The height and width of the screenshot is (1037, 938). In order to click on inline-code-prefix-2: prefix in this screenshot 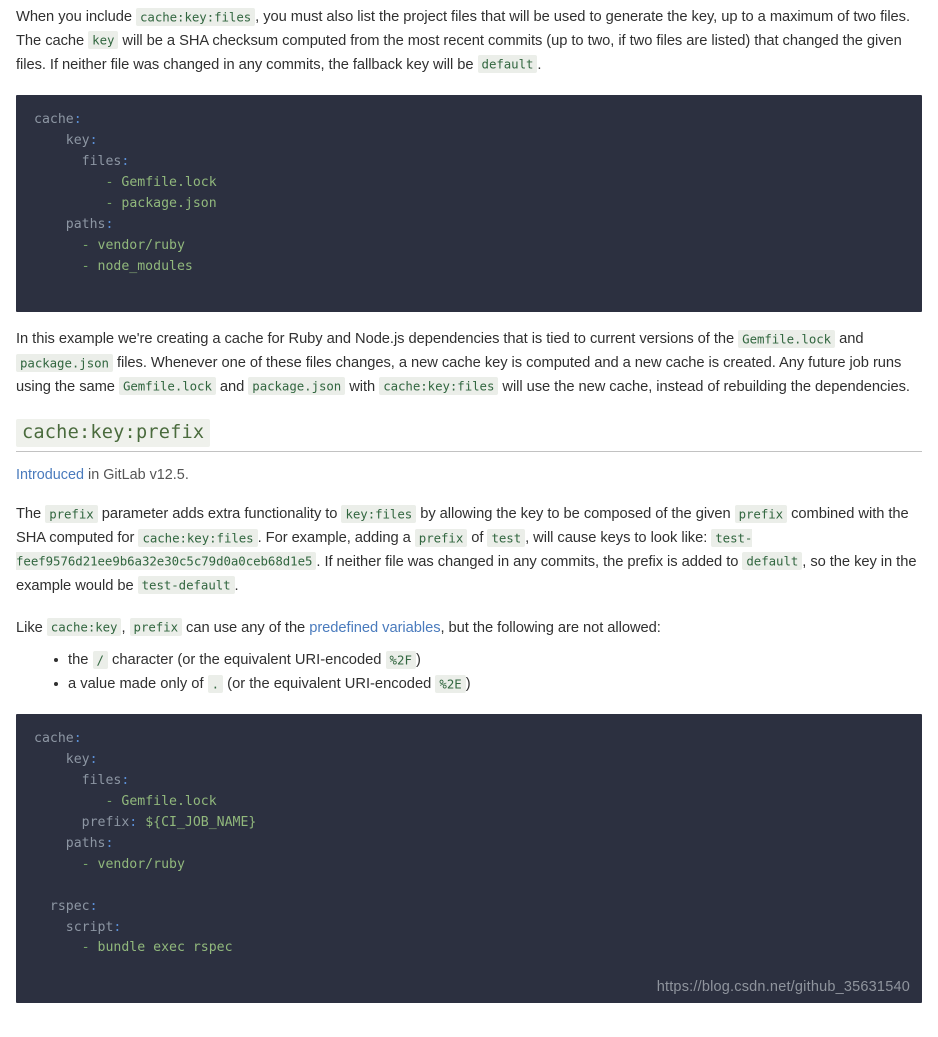, I will do `click(761, 513)`.